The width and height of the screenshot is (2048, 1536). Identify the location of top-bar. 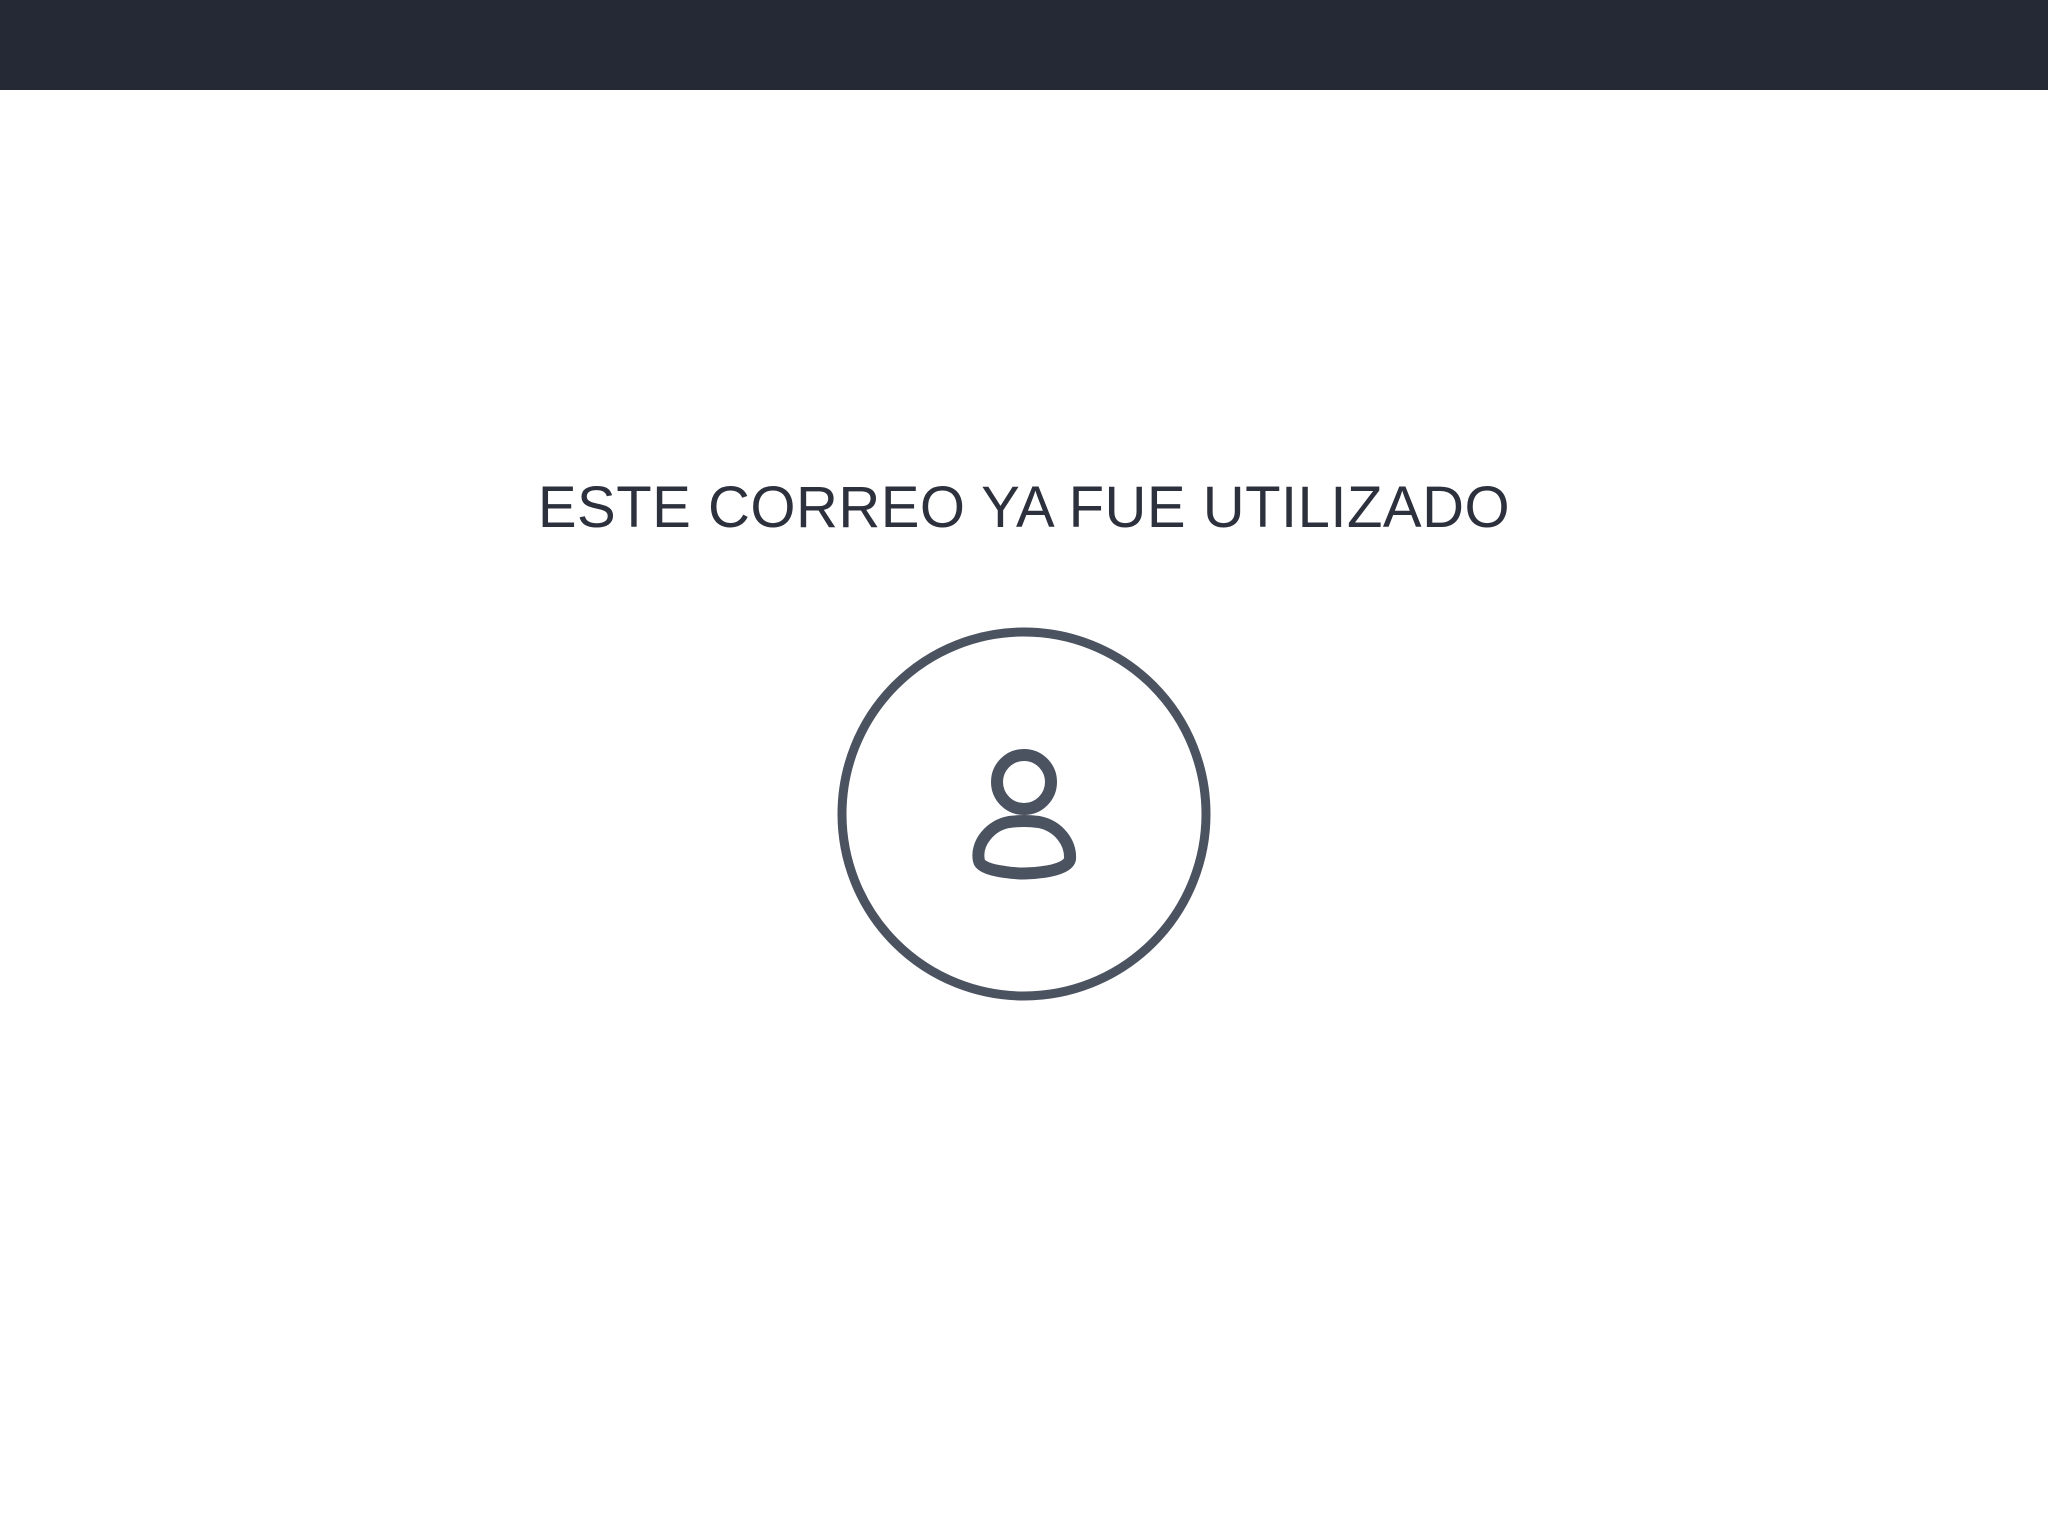
(1024, 45).